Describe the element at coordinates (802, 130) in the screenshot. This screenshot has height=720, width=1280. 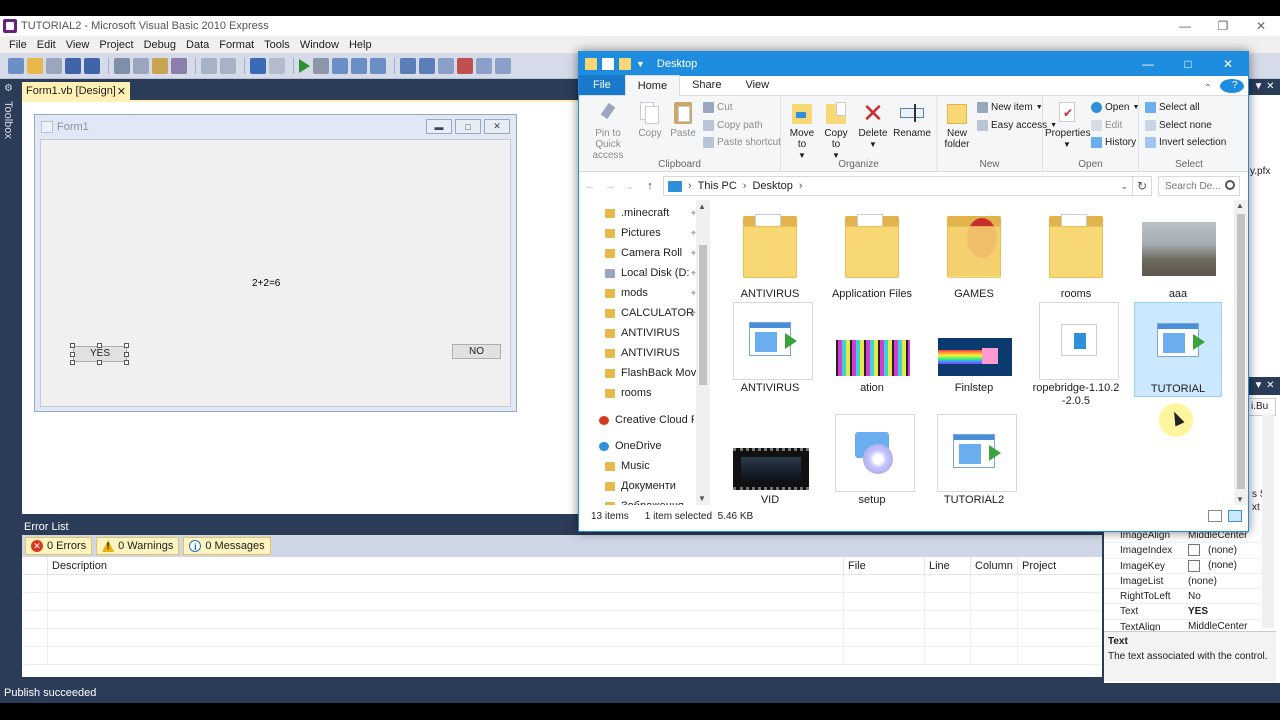
I see `move-to-button: Move to ▼` at that location.